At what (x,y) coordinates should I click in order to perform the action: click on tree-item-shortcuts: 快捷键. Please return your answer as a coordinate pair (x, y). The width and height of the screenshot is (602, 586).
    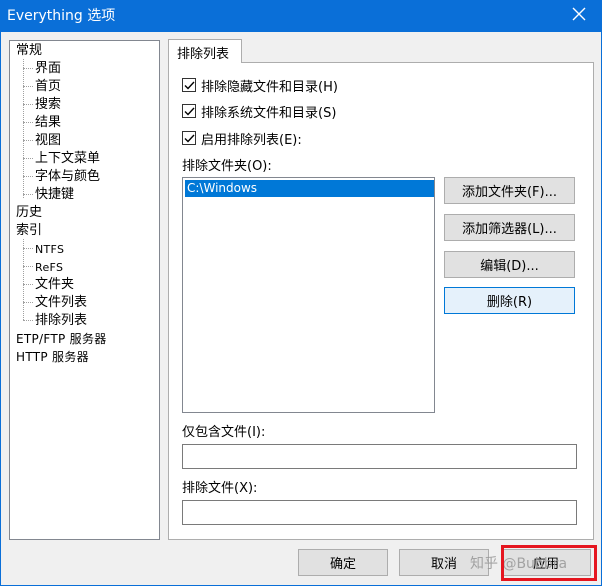
    Looking at the image, I should click on (54, 194).